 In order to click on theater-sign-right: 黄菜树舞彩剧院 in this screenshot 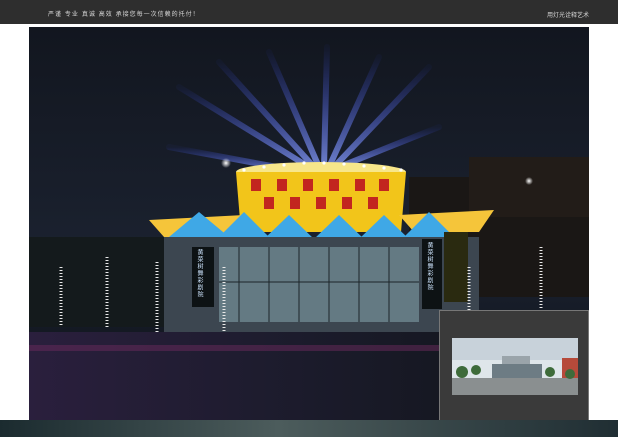, I will do `click(429, 266)`.